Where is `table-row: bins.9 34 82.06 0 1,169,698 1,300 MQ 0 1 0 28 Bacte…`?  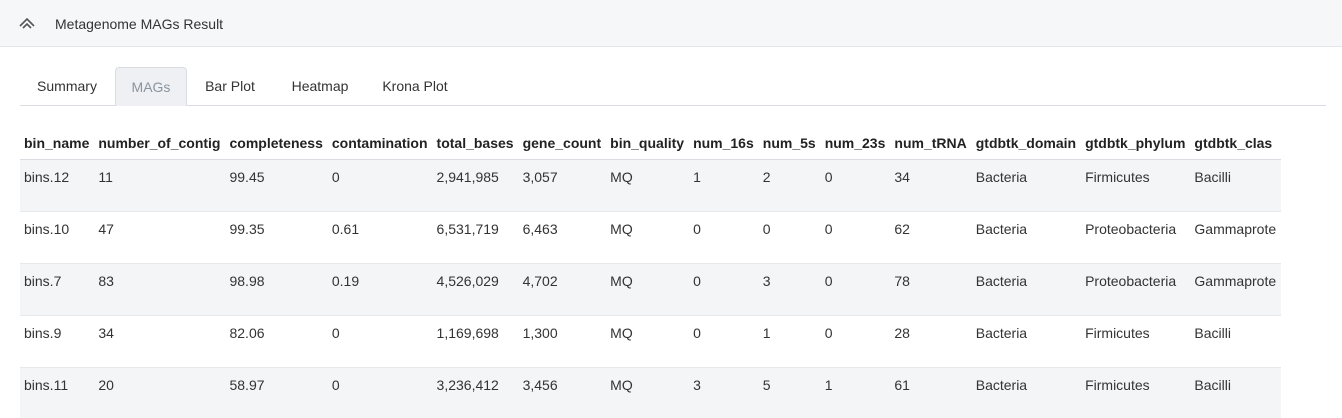
table-row: bins.9 34 82.06 0 1,169,698 1,300 MQ 0 1 0 28 Bacte… is located at coordinates (651, 341).